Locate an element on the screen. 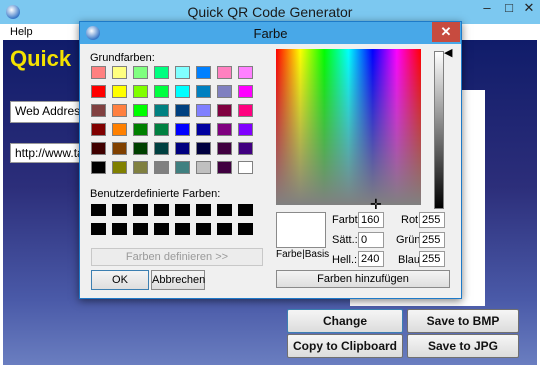  add-custom-colors-button: Farben hinzufügen is located at coordinates (363, 279).